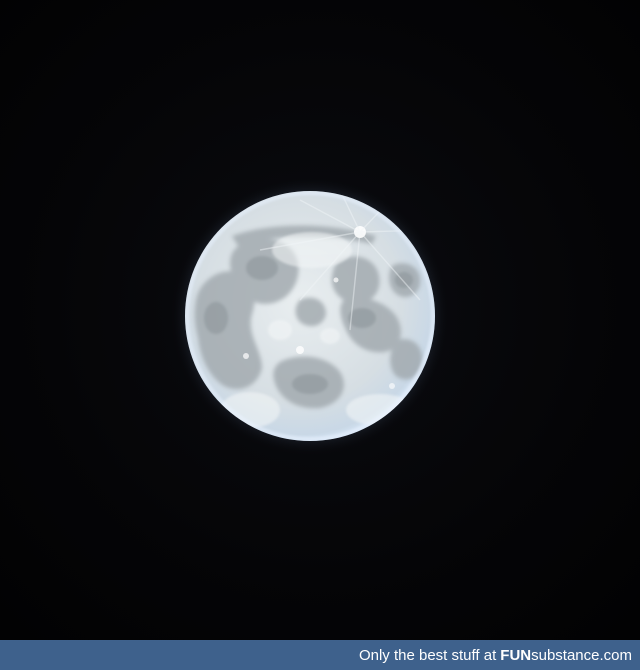  What do you see at coordinates (516, 655) in the screenshot?
I see `logo-bold-part: FUN` at bounding box center [516, 655].